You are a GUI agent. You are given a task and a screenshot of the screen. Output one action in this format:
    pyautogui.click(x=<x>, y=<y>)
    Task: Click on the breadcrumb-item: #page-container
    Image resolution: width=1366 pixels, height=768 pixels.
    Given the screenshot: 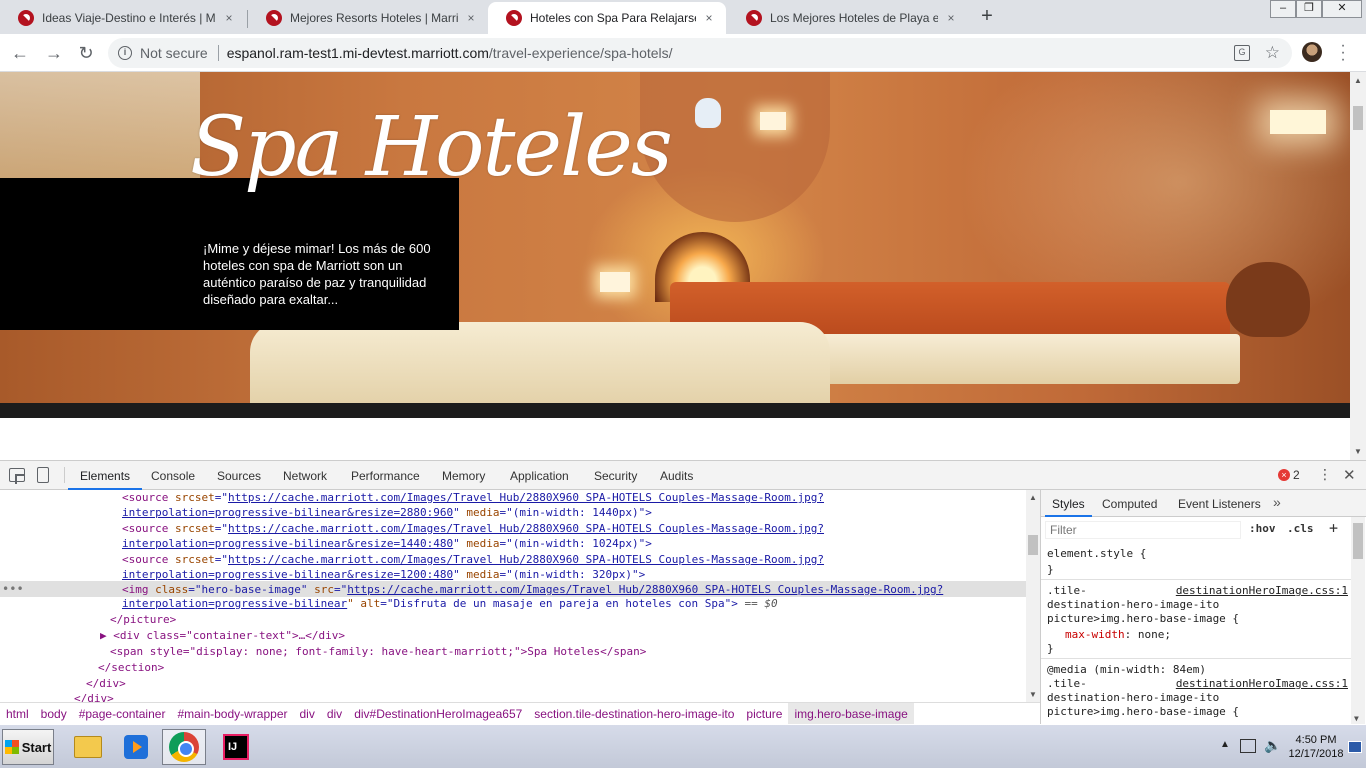 What is the action you would take?
    pyautogui.click(x=122, y=714)
    